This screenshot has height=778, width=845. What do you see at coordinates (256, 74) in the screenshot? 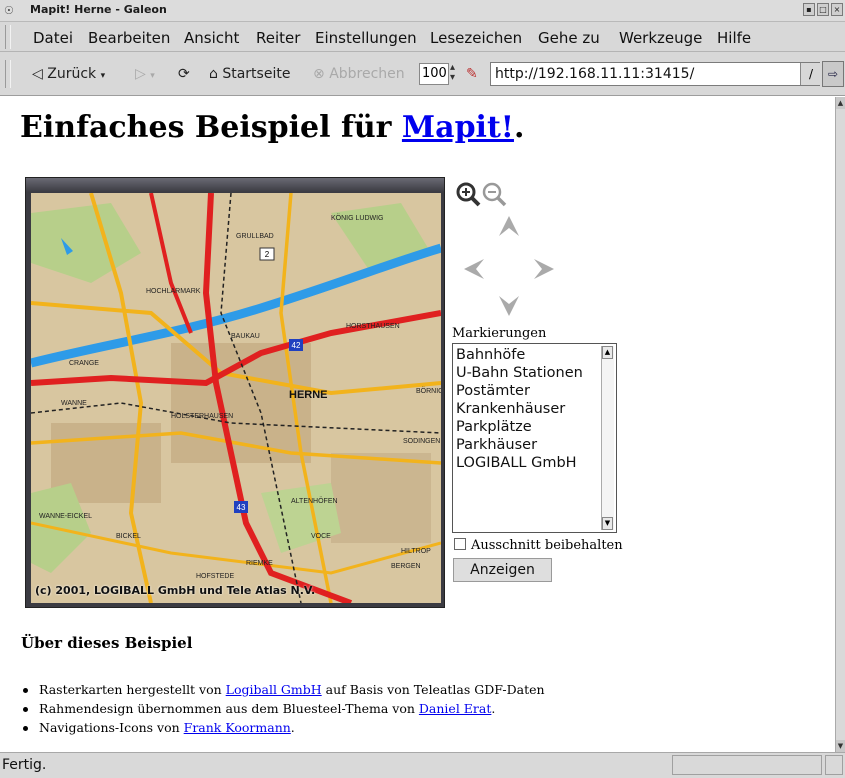
I see `home-label: Startseite` at bounding box center [256, 74].